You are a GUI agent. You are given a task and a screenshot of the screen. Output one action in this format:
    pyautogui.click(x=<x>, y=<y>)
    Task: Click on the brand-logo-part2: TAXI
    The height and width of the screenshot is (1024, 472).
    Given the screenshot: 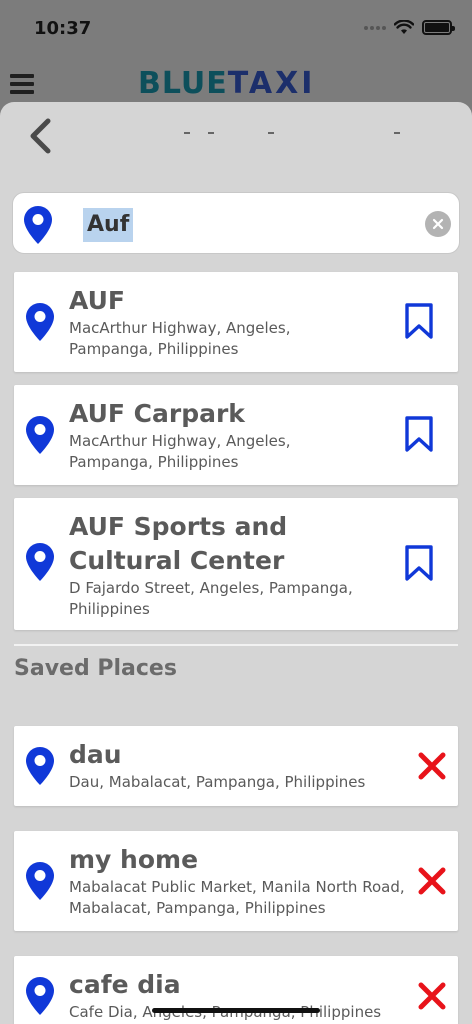 What is the action you would take?
    pyautogui.click(x=271, y=83)
    